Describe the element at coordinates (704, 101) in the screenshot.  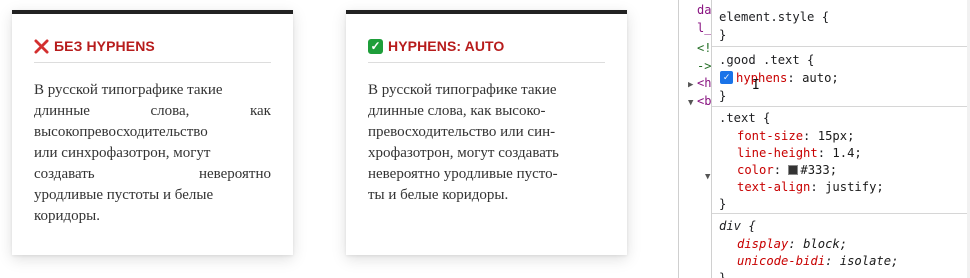
I see `dom-node: <b` at that location.